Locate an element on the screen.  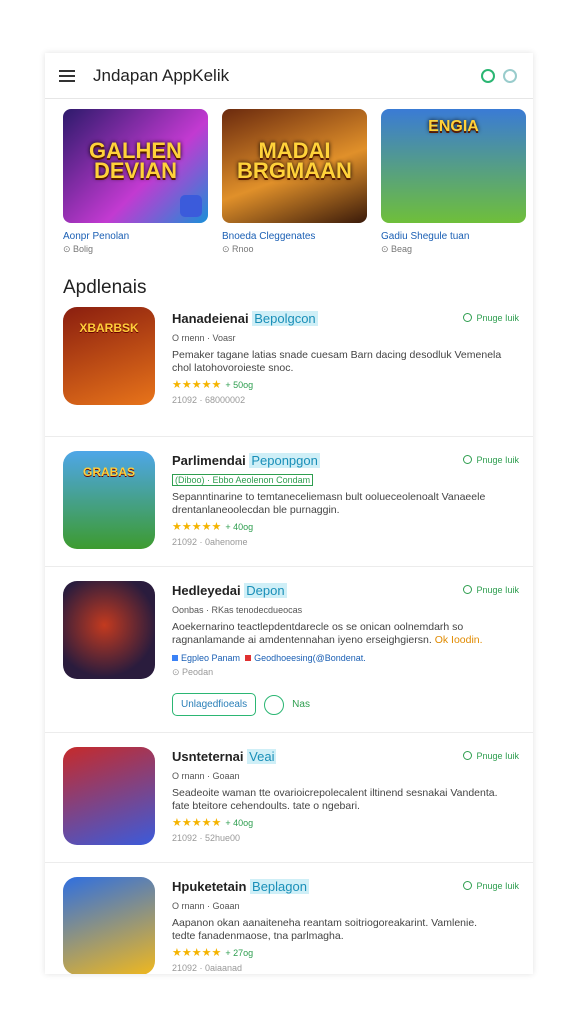
featured-banner-title: MADAI BRGMAAN is located at coordinates (294, 160).